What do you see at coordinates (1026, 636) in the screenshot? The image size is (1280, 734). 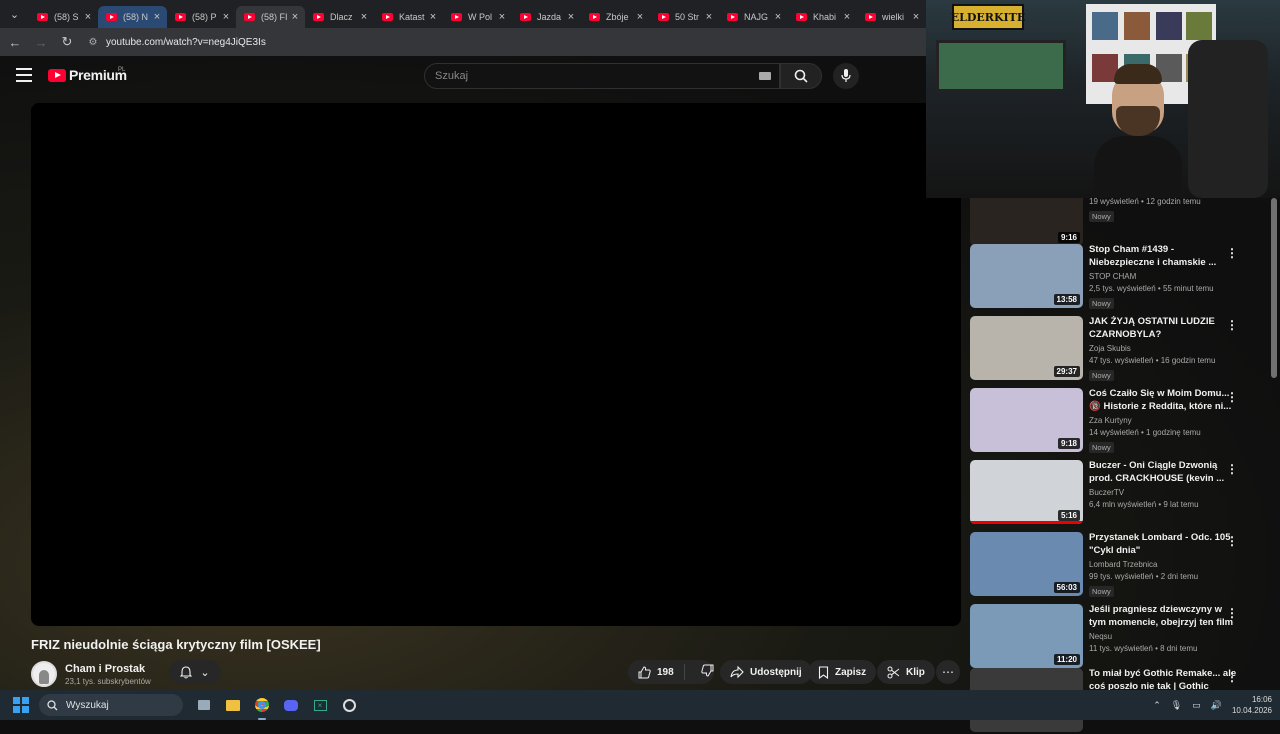 I see `video-thumbnail: 11:20` at bounding box center [1026, 636].